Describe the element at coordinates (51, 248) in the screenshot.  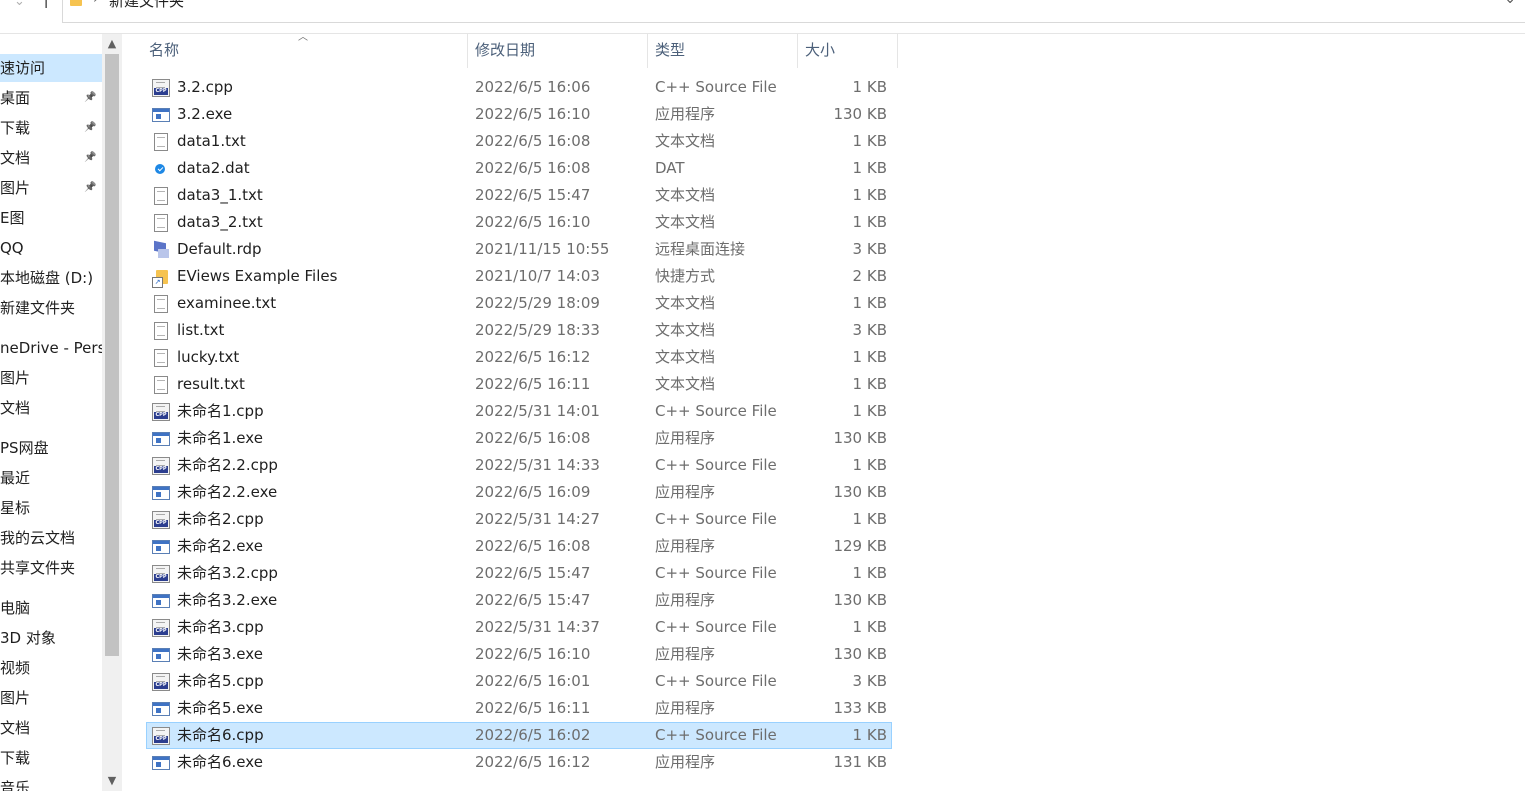
I see `nav-item: QQ` at that location.